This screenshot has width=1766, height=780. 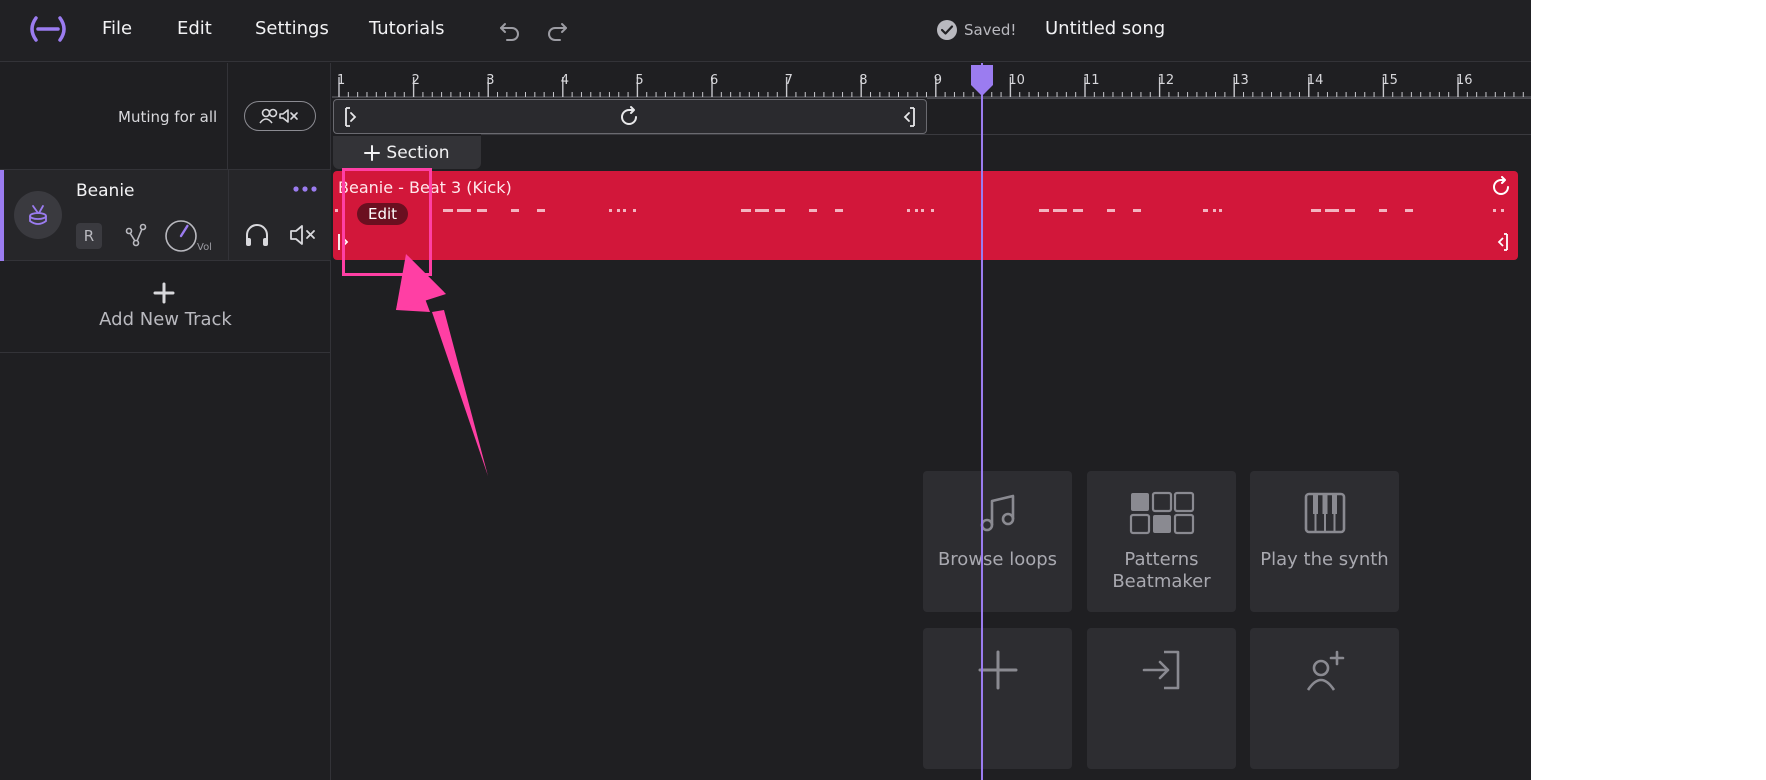 What do you see at coordinates (89, 236) in the screenshot?
I see `record-arm-button: R` at bounding box center [89, 236].